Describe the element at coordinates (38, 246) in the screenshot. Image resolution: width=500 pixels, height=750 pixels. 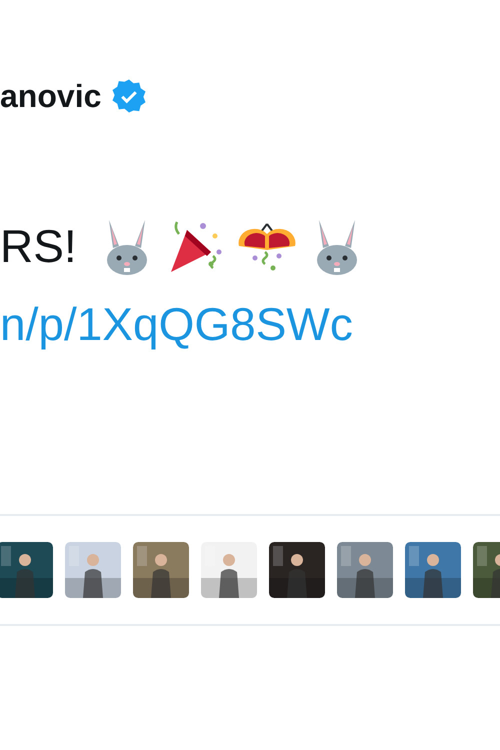
I see `tweet-text: RS!` at that location.